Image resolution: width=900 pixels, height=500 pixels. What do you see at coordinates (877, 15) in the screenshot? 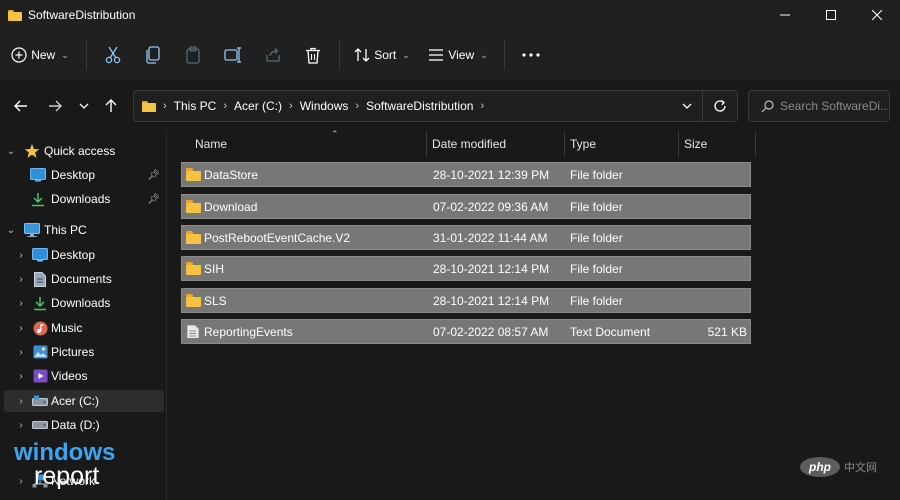
I see `close-icon` at bounding box center [877, 15].